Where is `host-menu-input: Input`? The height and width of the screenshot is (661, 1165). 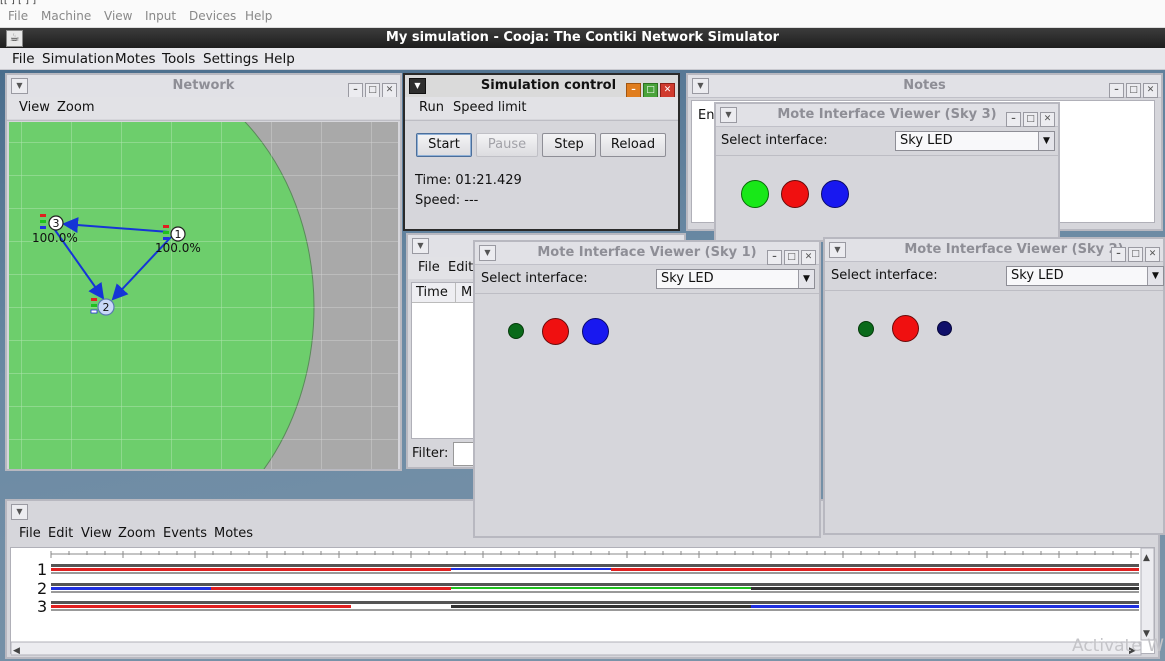 host-menu-input: Input is located at coordinates (160, 16).